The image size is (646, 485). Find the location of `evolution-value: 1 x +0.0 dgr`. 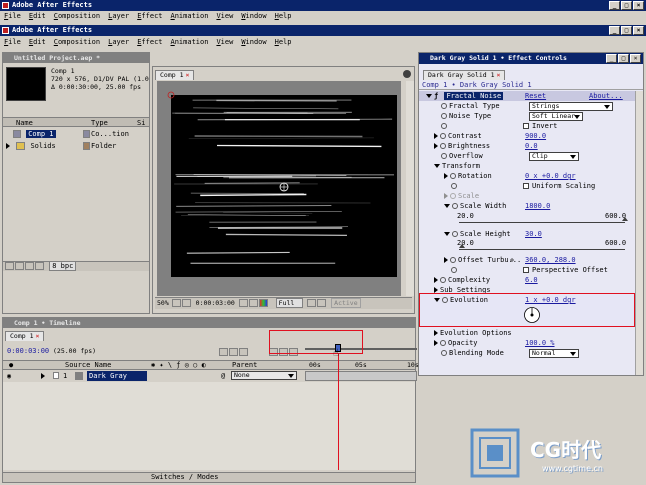

evolution-value: 1 x +0.0 dgr is located at coordinates (550, 300).